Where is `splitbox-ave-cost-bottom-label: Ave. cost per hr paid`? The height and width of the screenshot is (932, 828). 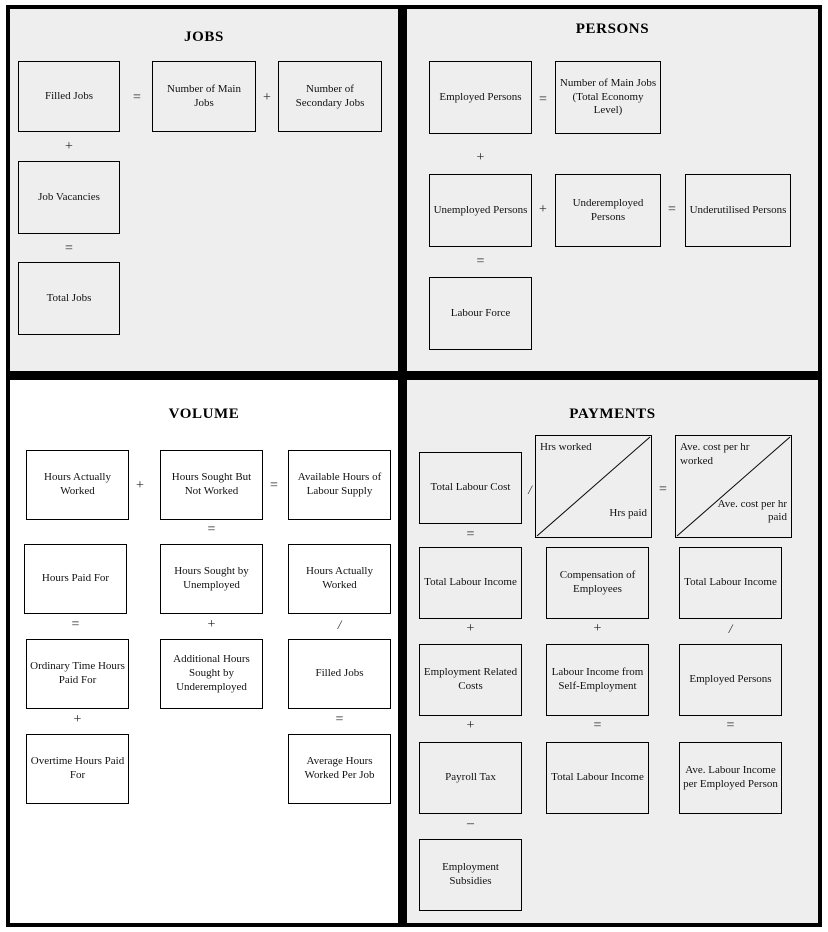 splitbox-ave-cost-bottom-label: Ave. cost per hr paid is located at coordinates (752, 510).